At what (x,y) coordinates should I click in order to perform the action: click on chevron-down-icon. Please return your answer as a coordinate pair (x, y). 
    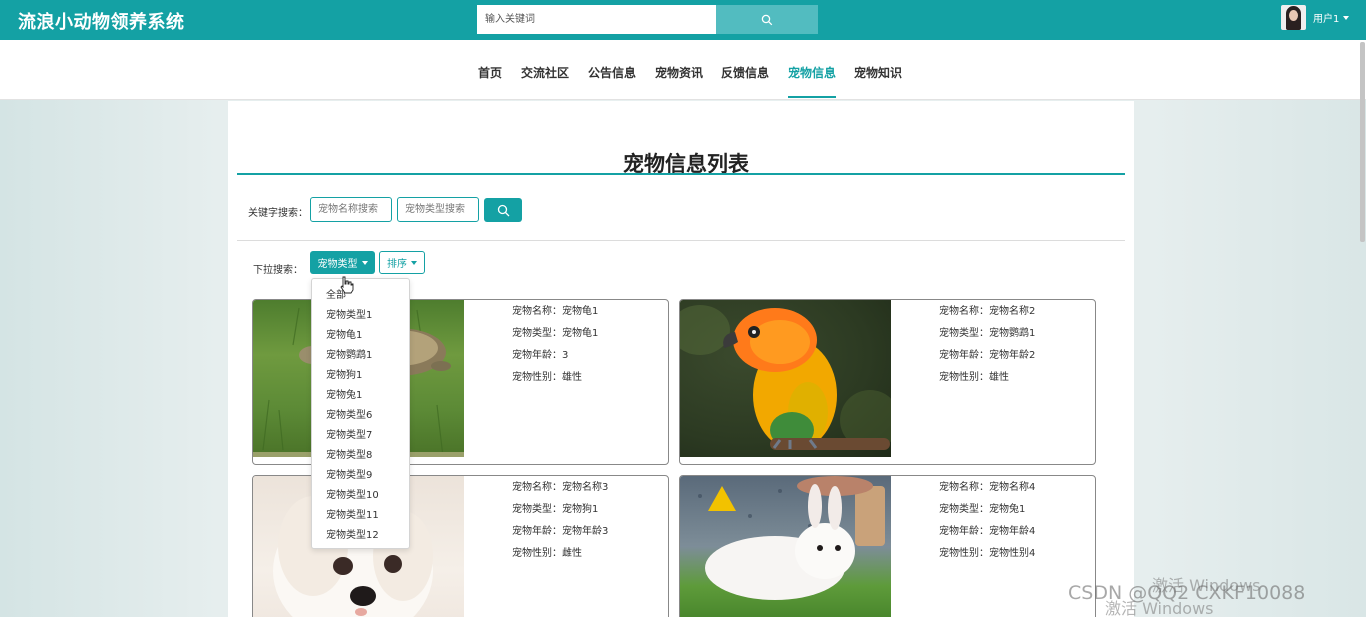
    Looking at the image, I should click on (1346, 17).